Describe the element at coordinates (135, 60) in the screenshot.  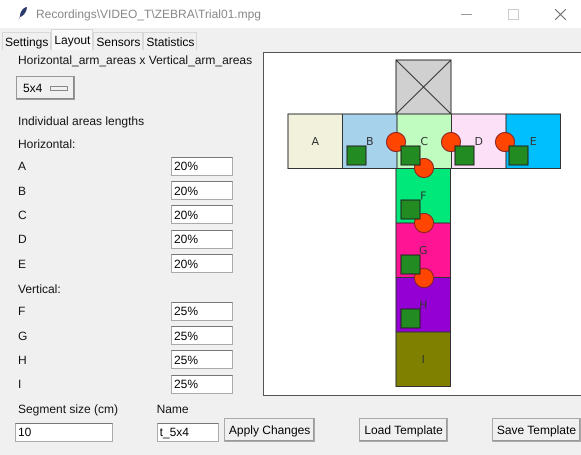
I see `arrangement-label: Horizontal_arm_areas x Vertical_arm_areas` at that location.